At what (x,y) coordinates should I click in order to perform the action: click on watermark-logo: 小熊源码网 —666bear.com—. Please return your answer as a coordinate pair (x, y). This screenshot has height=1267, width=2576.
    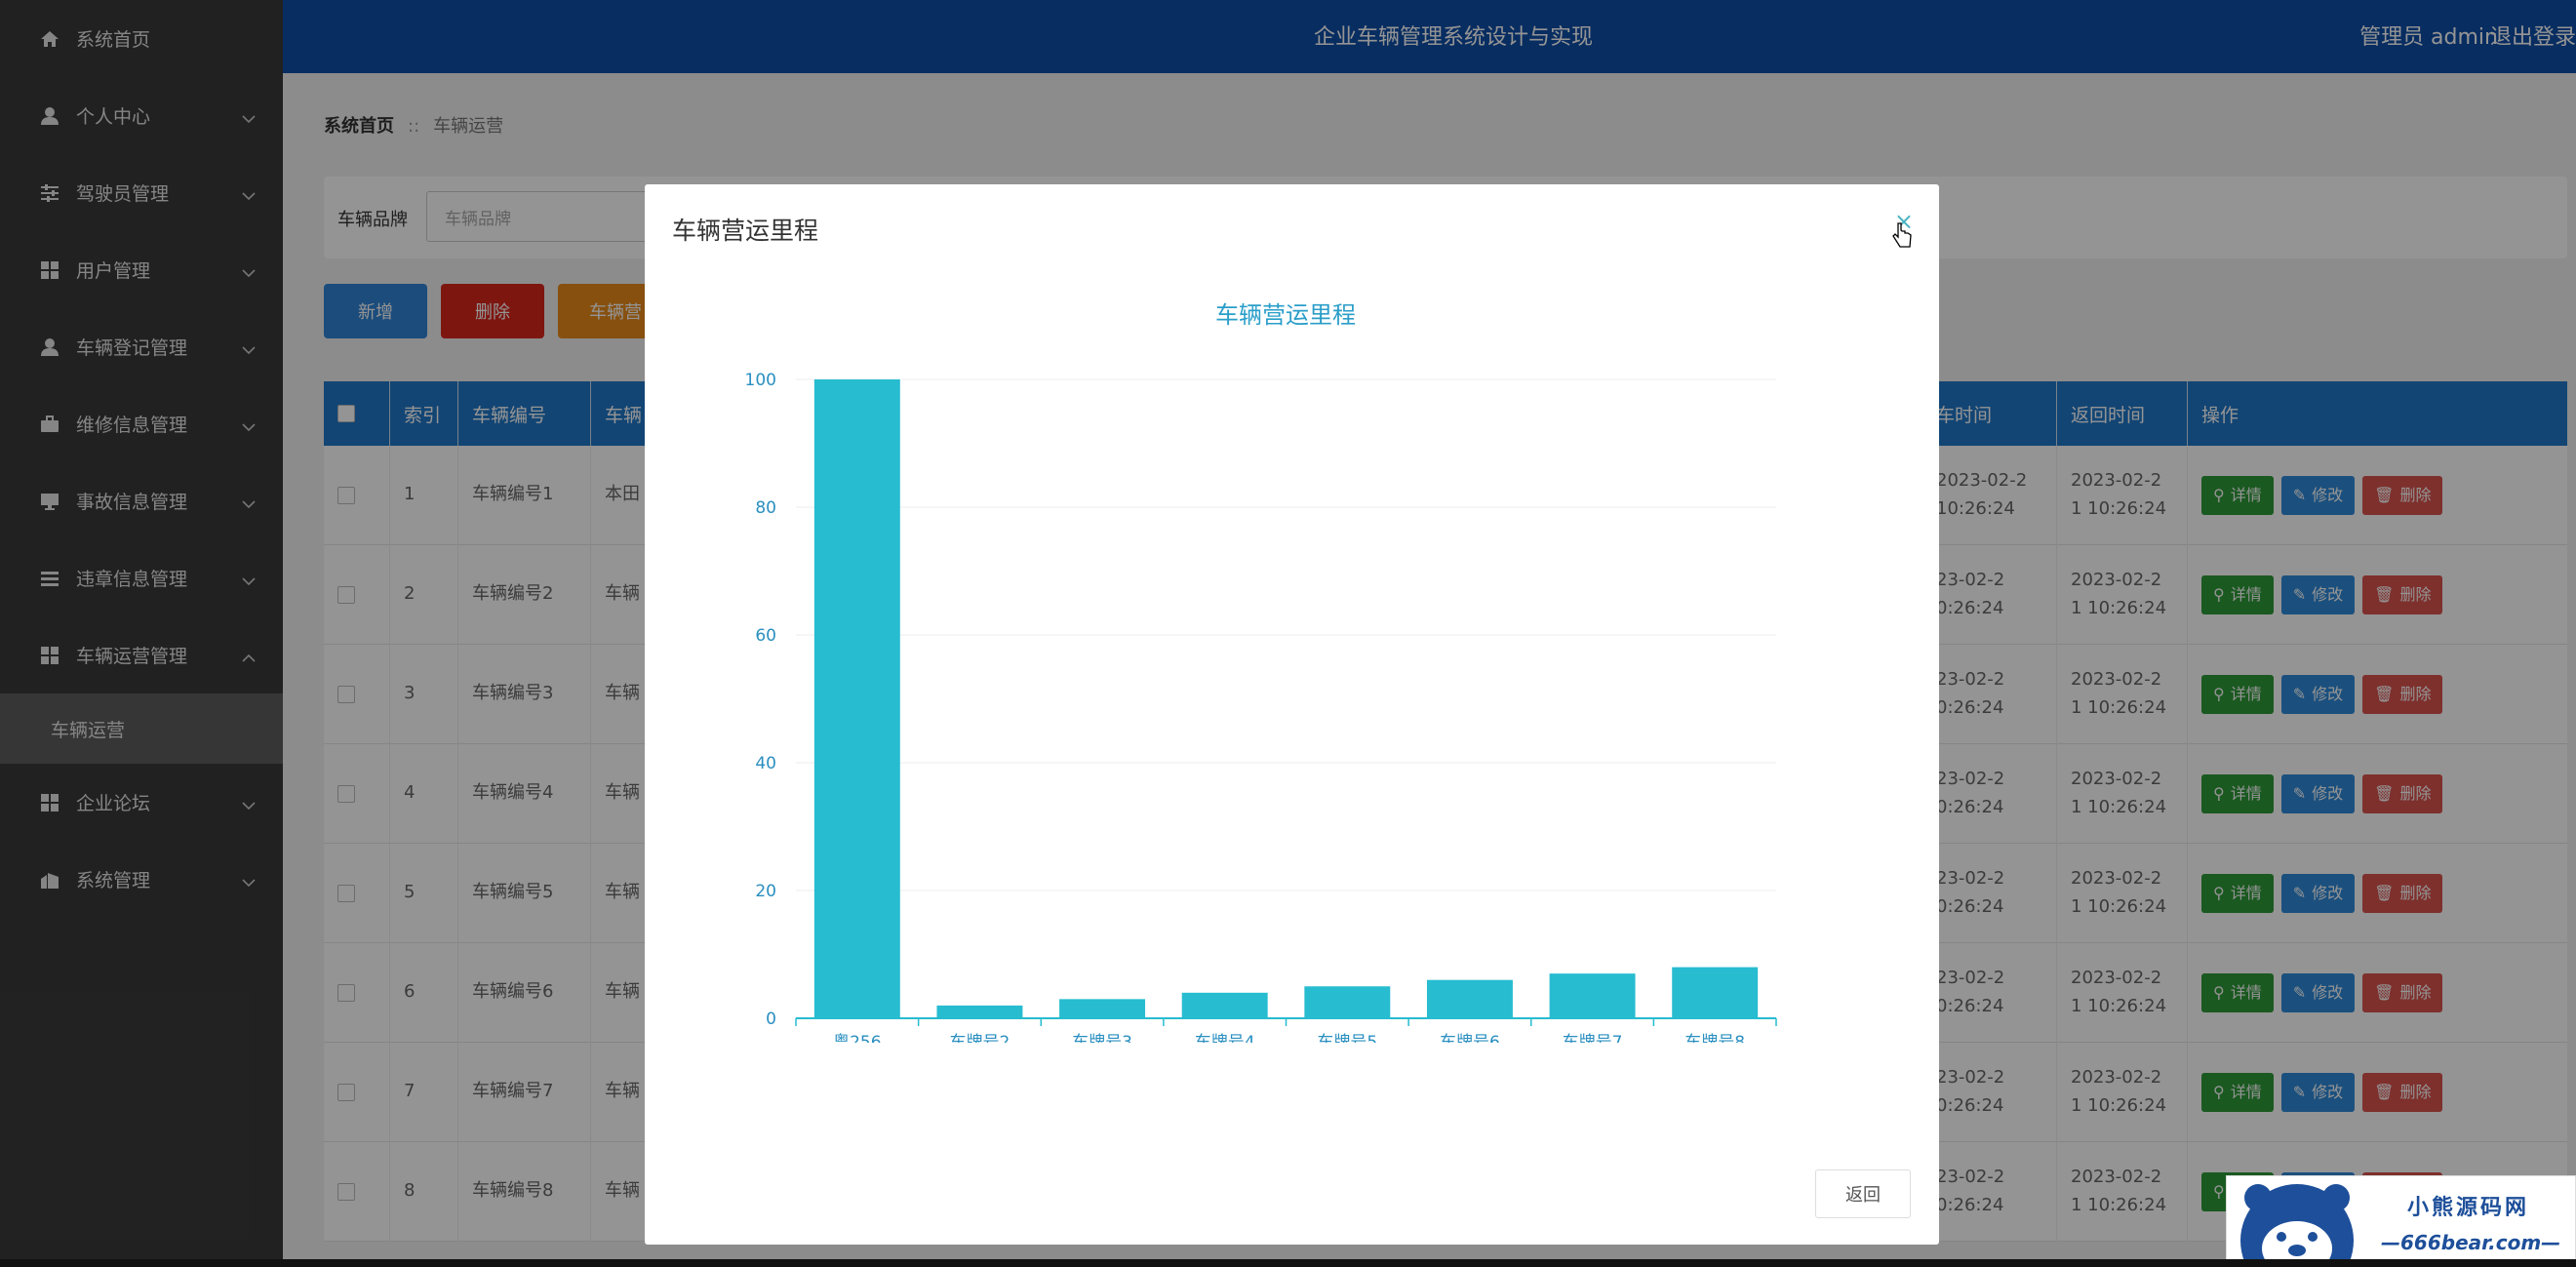
    Looking at the image, I should click on (2401, 1221).